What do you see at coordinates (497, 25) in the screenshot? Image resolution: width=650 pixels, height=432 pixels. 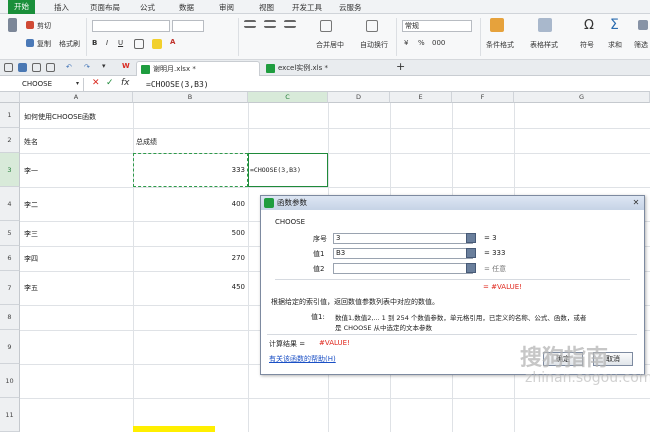 I see `conditional-format-icon` at bounding box center [497, 25].